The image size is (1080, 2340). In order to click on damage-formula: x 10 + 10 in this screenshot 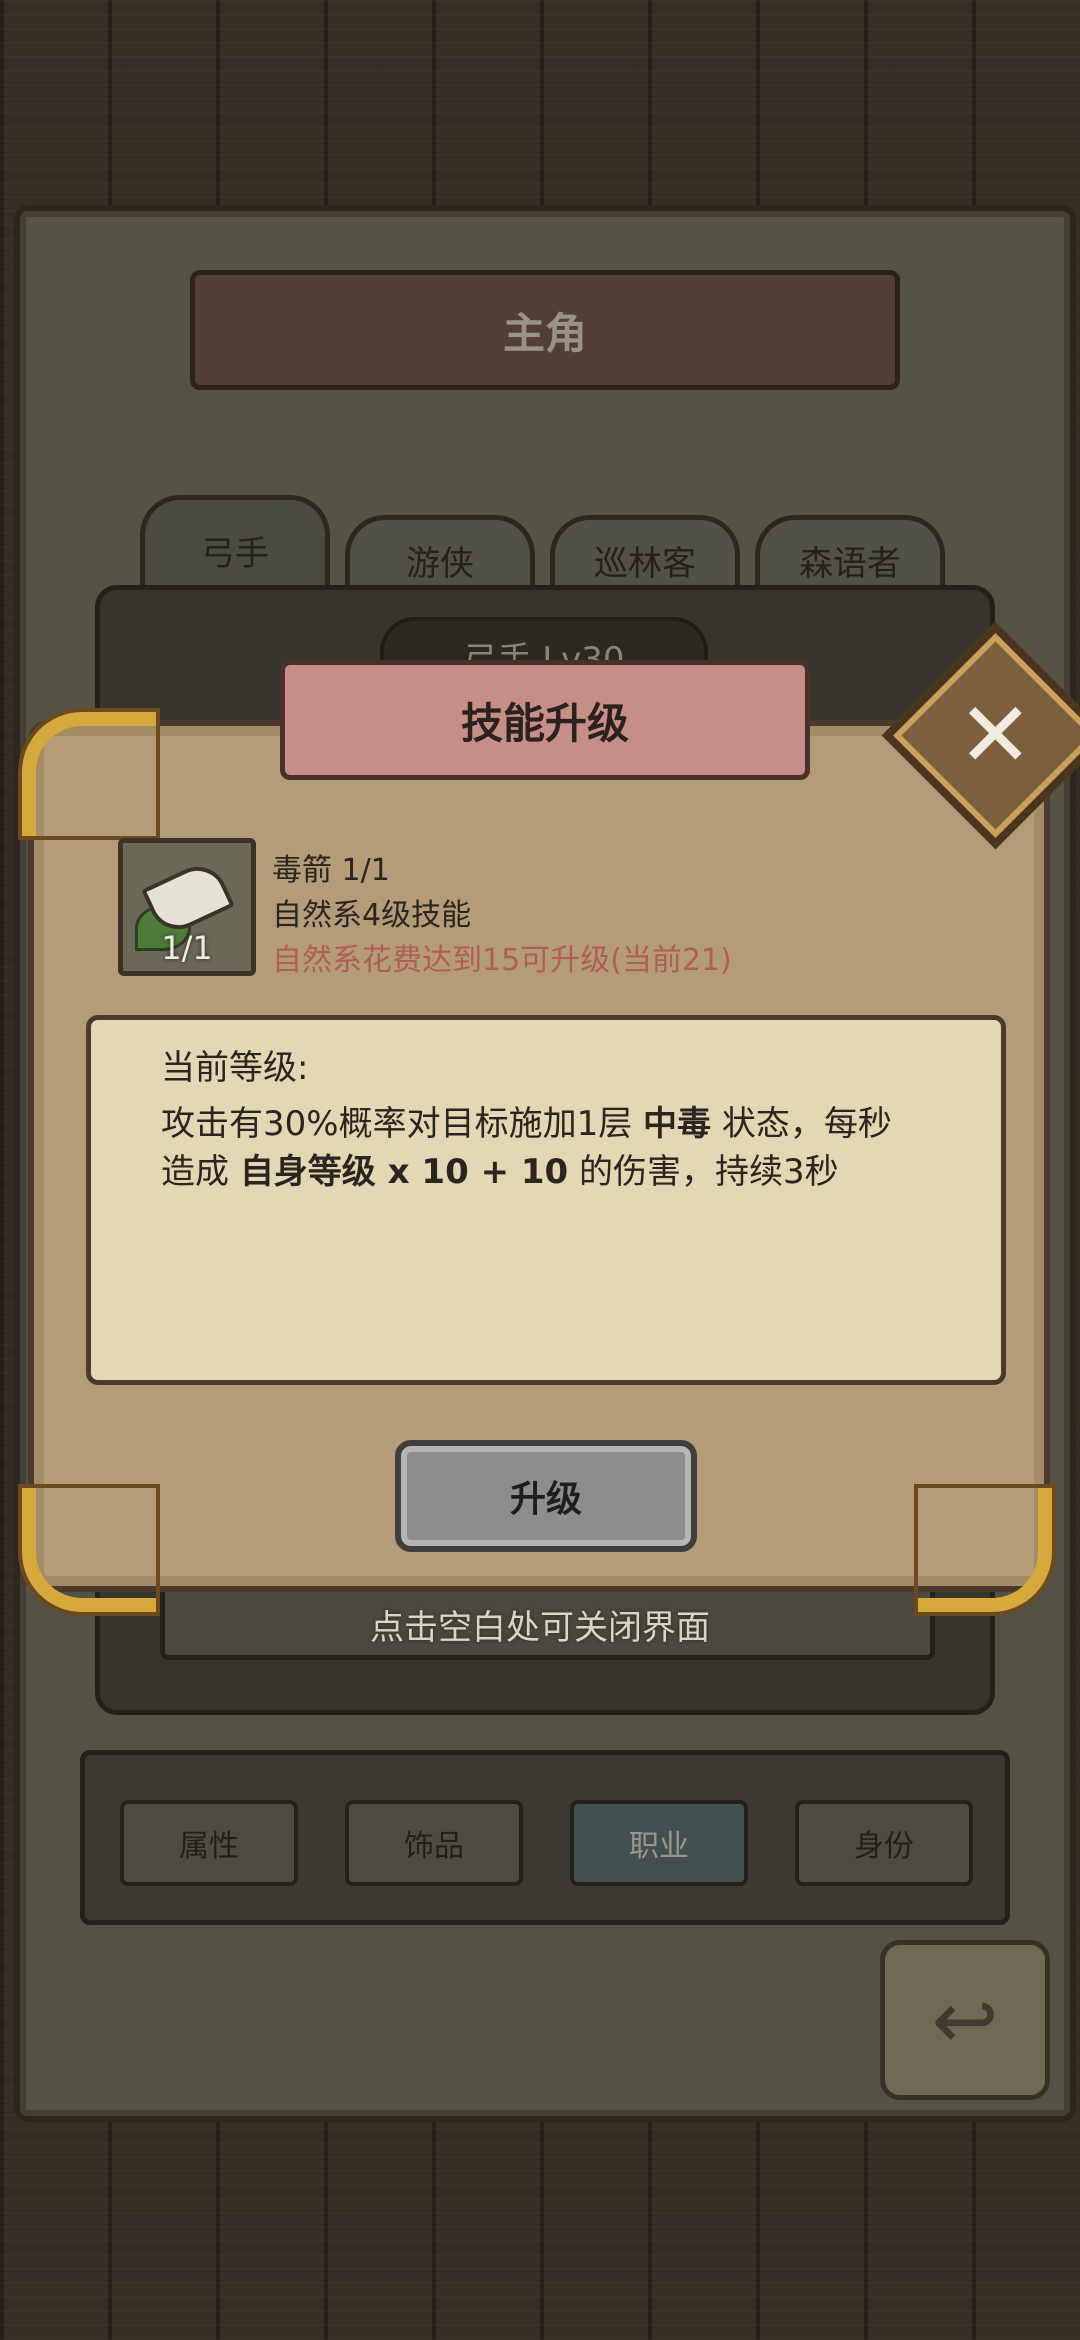, I will do `click(472, 1172)`.